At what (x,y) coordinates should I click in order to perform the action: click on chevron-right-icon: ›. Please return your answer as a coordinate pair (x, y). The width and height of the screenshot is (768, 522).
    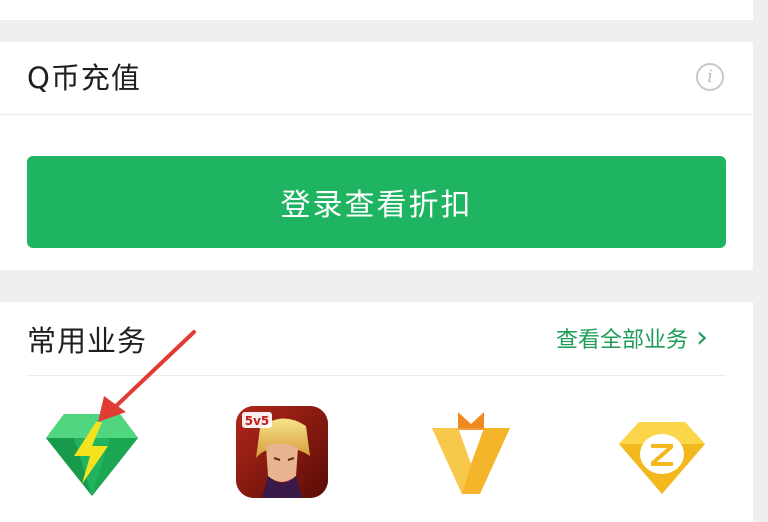
    Looking at the image, I should click on (702, 337).